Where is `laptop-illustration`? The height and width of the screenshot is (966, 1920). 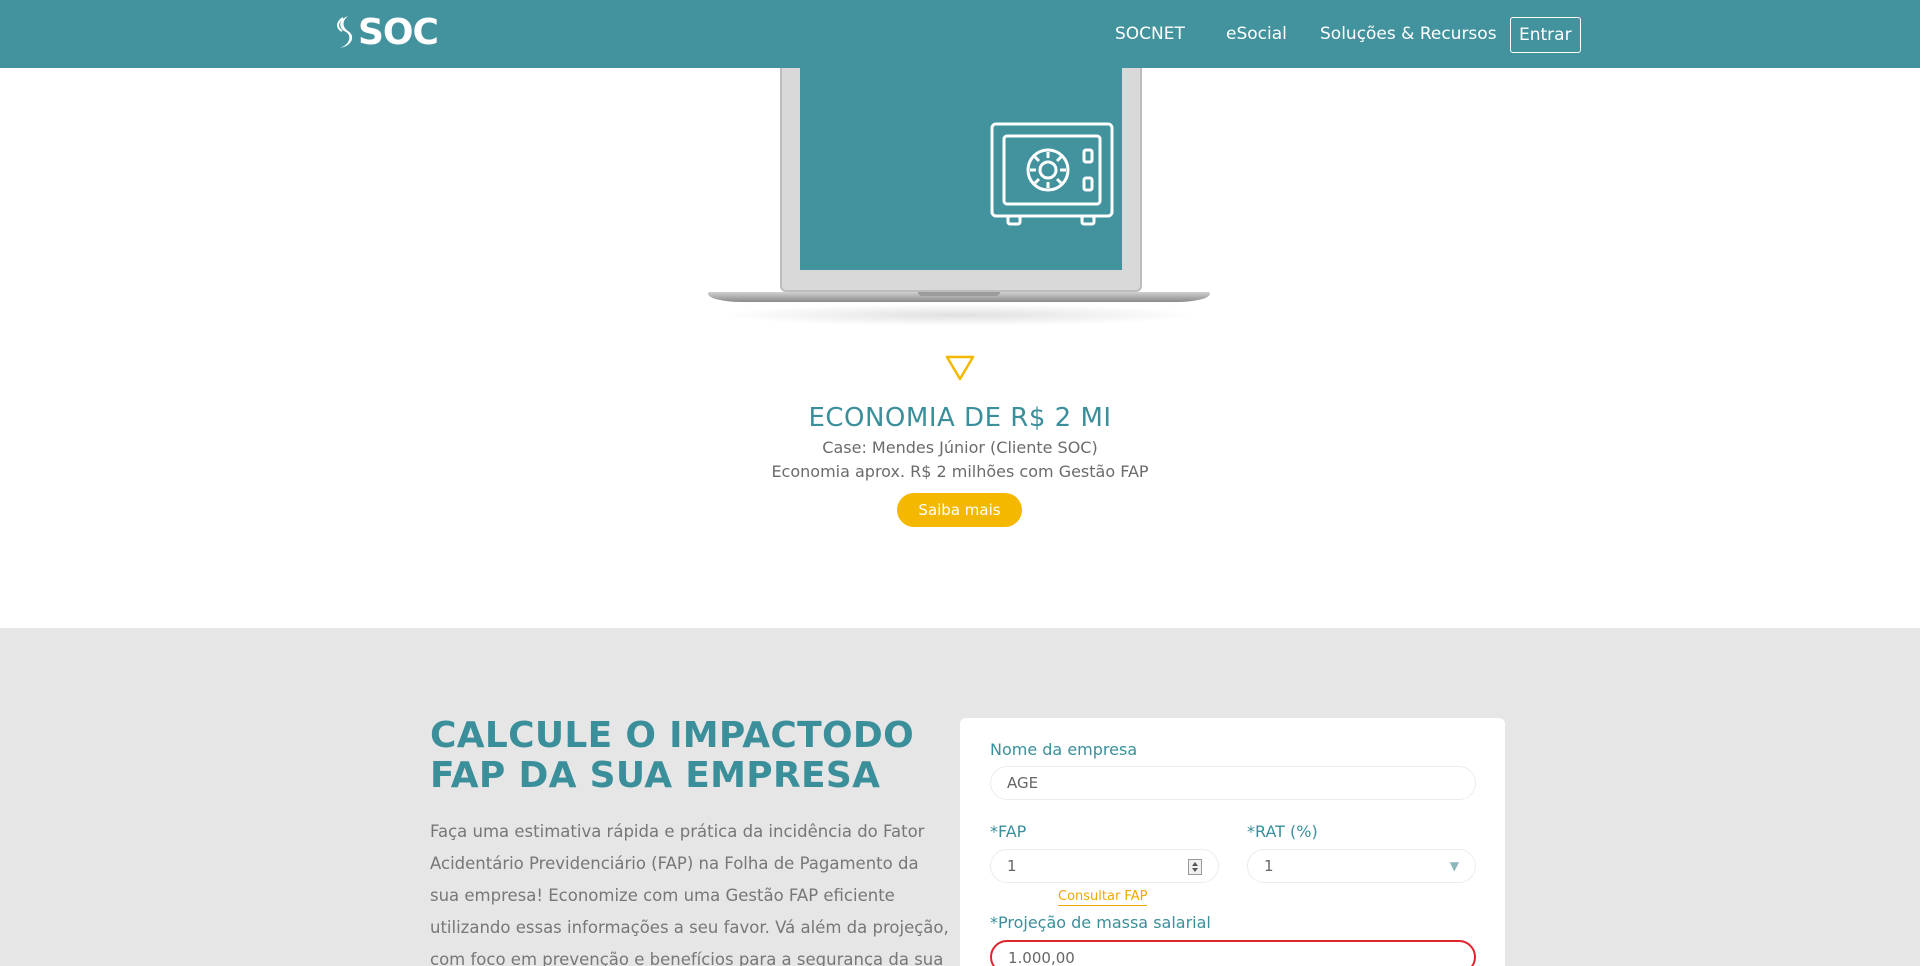 laptop-illustration is located at coordinates (959, 198).